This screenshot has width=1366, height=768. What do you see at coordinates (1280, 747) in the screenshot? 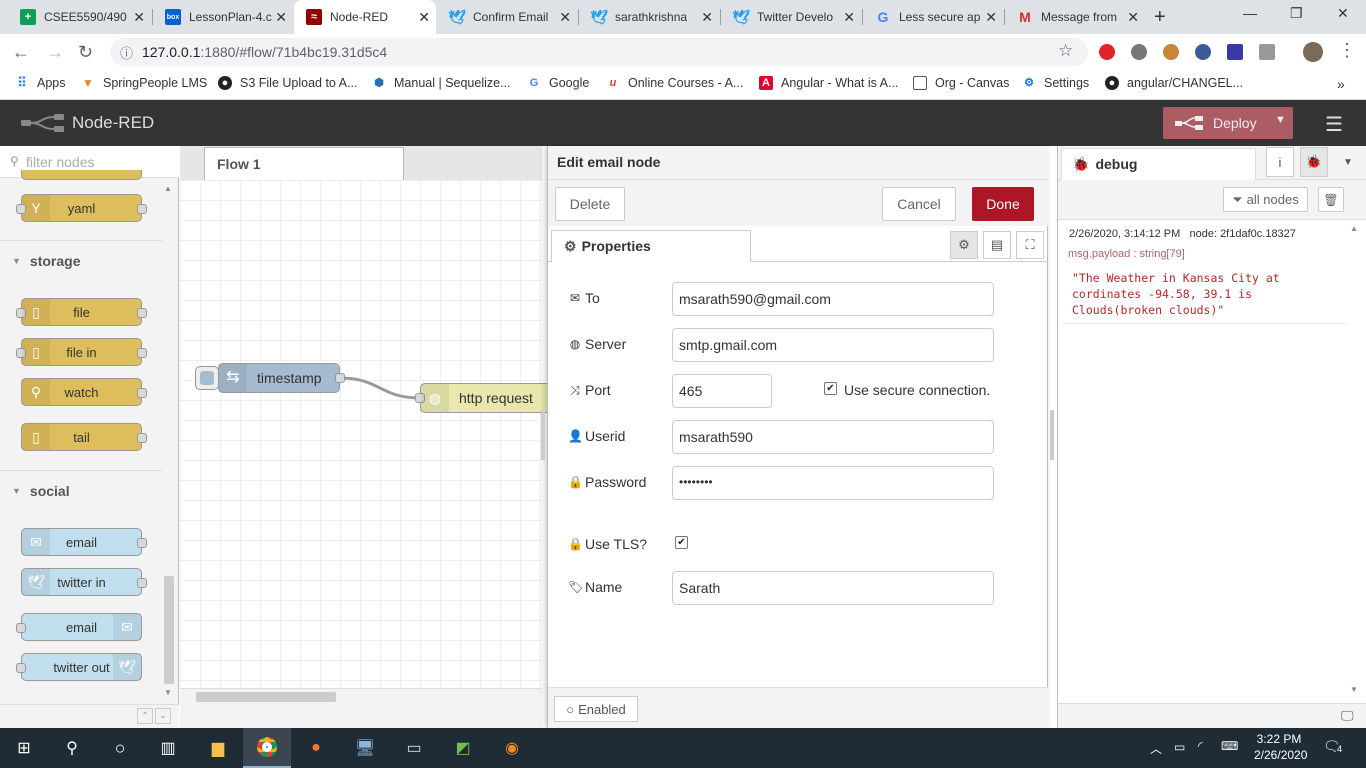
I see `clock: 3:22 PM 2/26/2020` at bounding box center [1280, 747].